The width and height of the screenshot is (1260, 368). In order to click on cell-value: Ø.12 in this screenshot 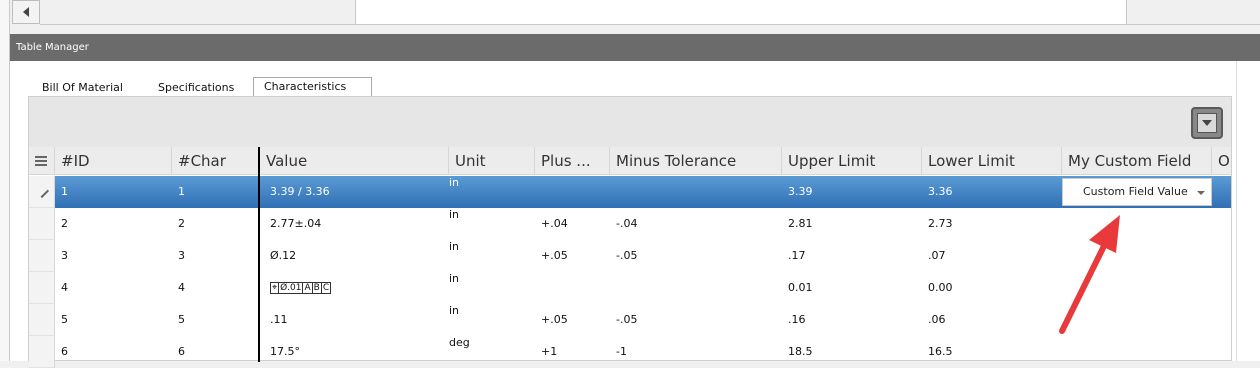, I will do `click(280, 256)`.